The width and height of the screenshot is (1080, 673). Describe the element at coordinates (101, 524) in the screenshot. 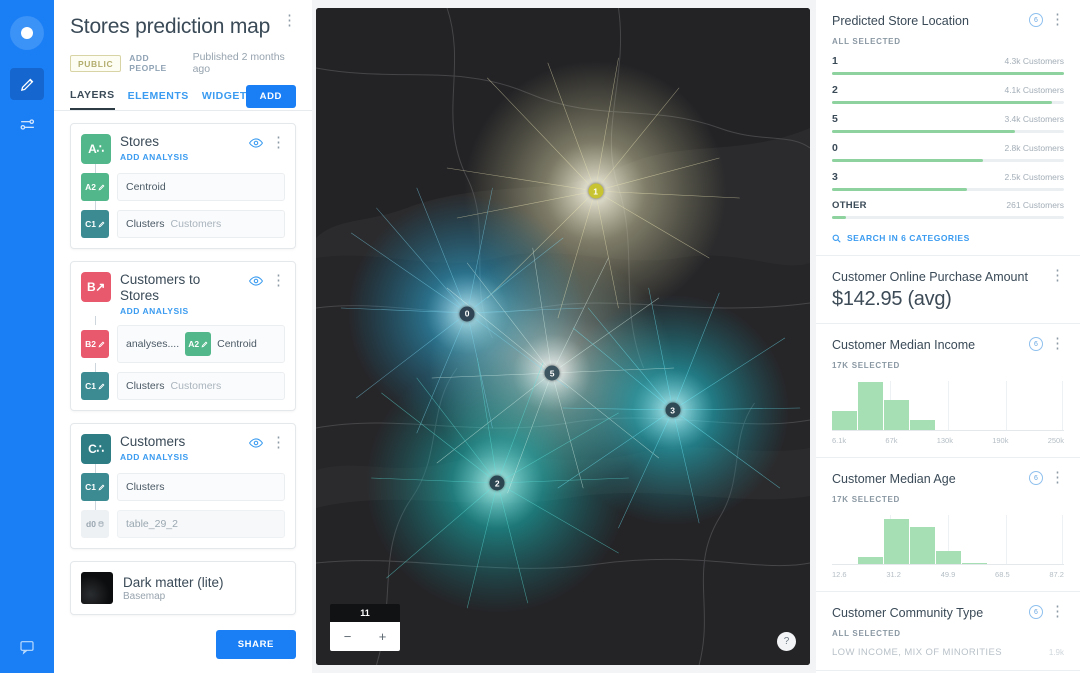

I see `database-icon` at that location.